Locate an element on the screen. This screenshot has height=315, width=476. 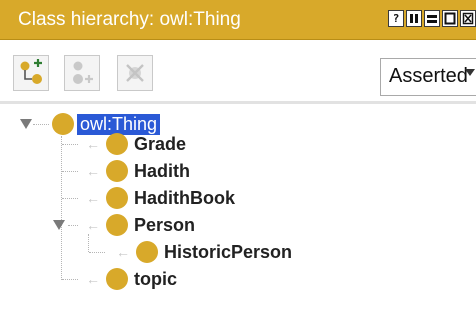
minimize-icon is located at coordinates (432, 18).